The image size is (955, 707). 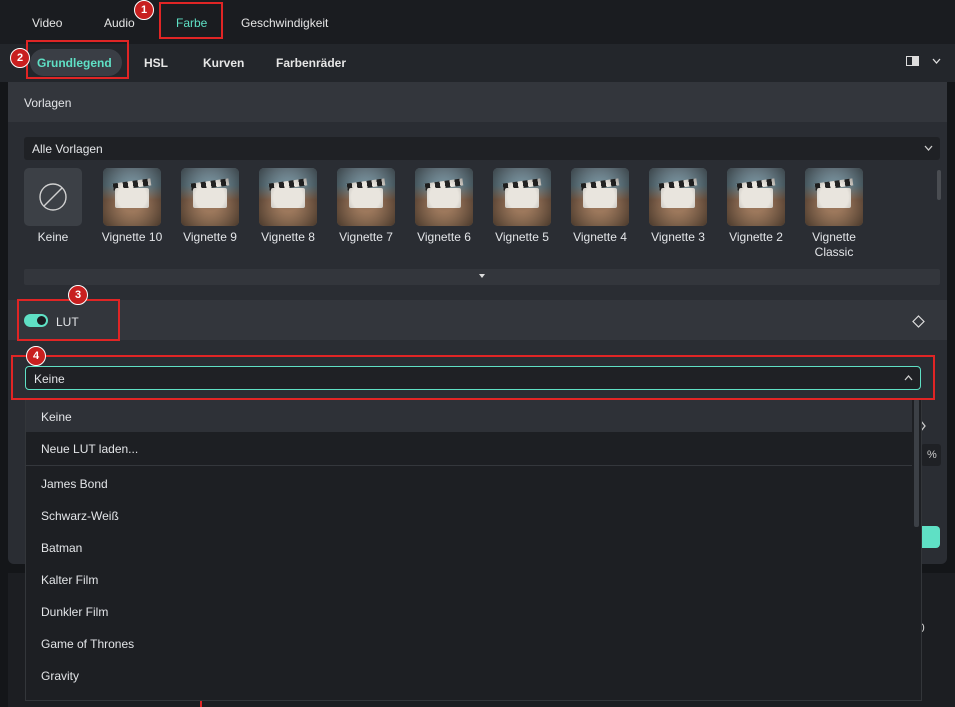 I want to click on split-view-icon, so click(x=913, y=61).